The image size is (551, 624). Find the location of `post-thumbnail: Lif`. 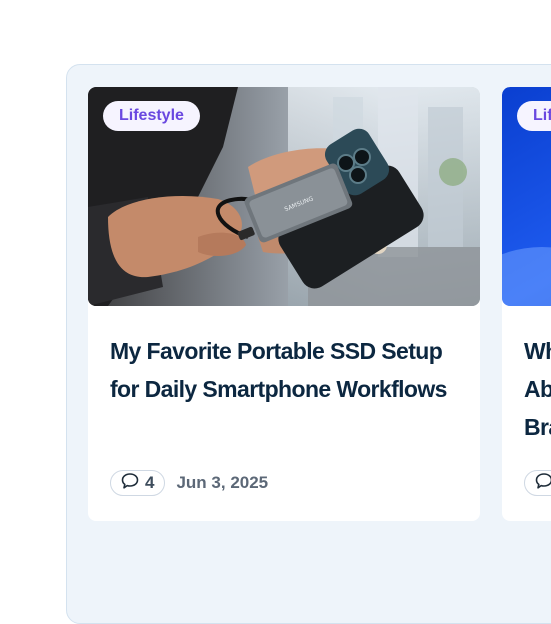

post-thumbnail: Lif is located at coordinates (526, 196).